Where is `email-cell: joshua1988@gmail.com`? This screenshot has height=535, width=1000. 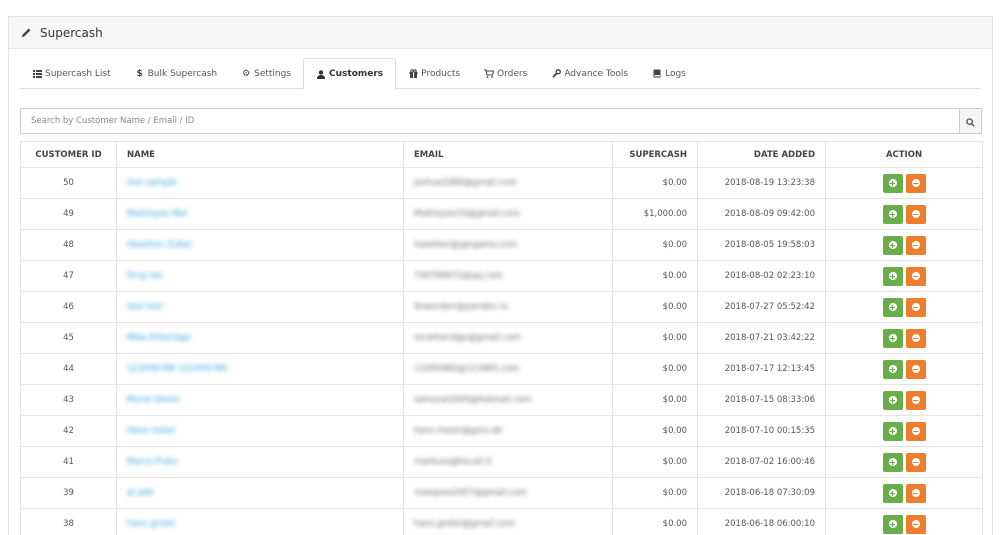 email-cell: joshua1988@gmail.com is located at coordinates (508, 183).